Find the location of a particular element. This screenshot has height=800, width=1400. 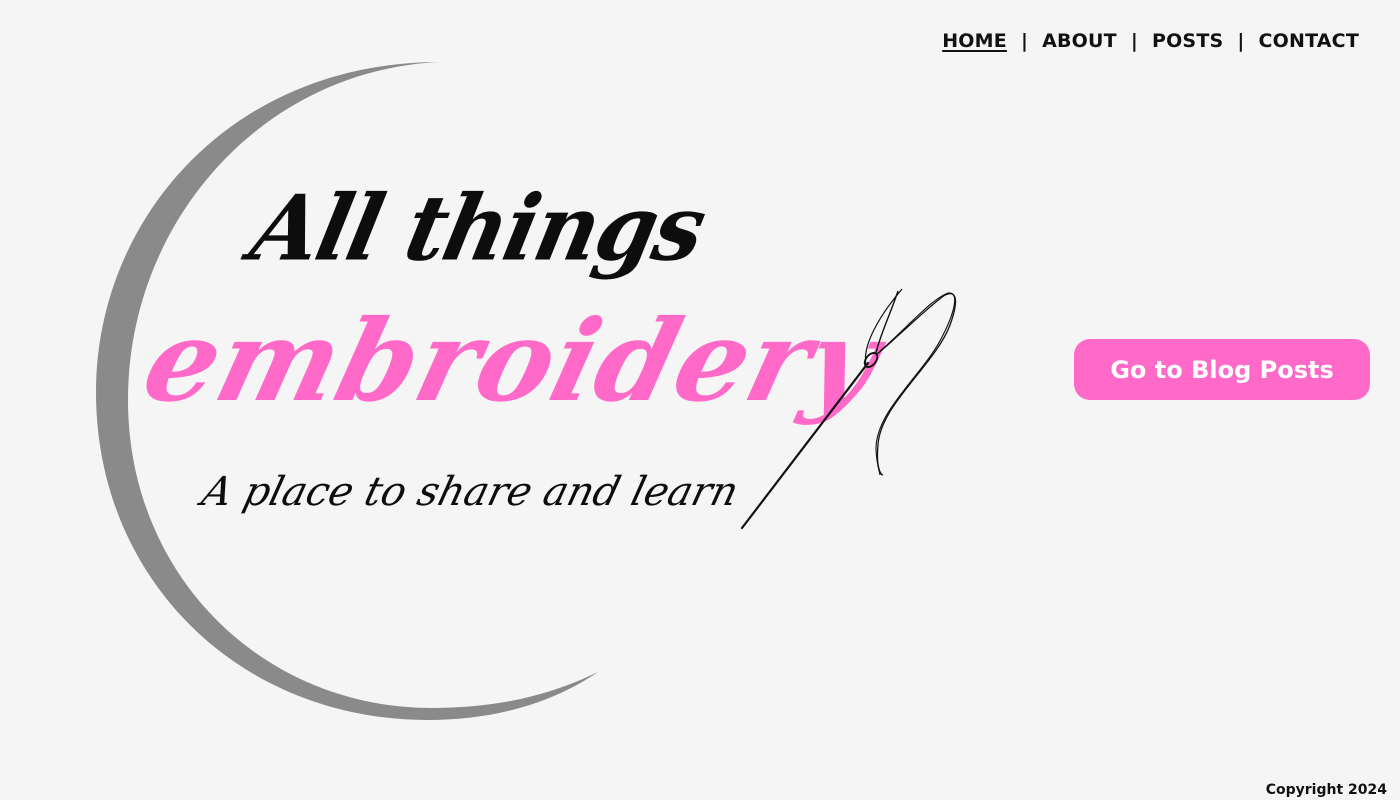

main-nav: HOME | ABOUT | POSTS | CONTACT is located at coordinates (1150, 41).